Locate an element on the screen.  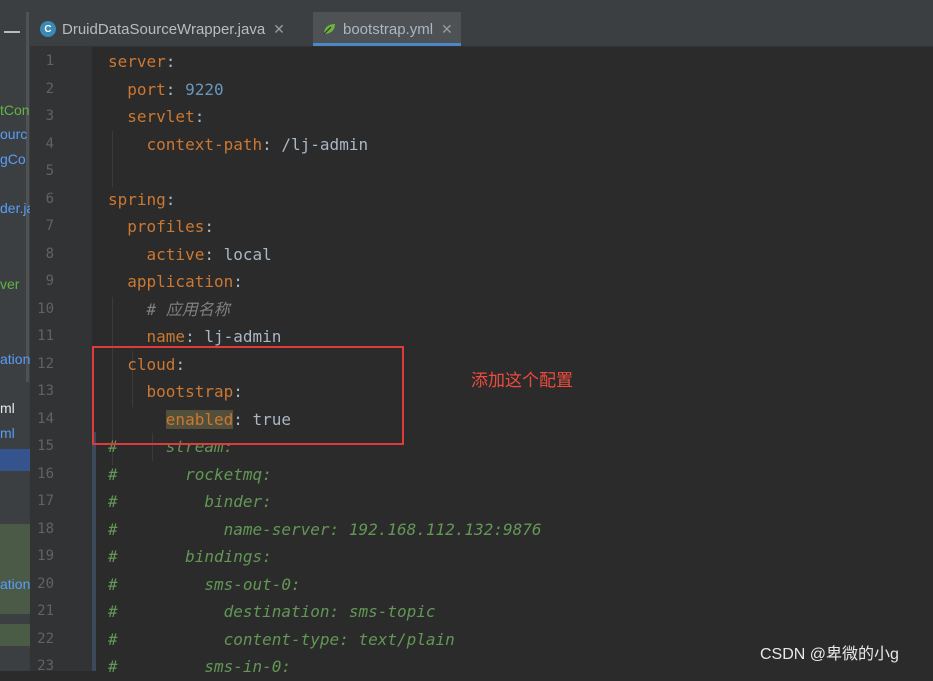
code-line: # sms-out-0: is located at coordinates (204, 585).